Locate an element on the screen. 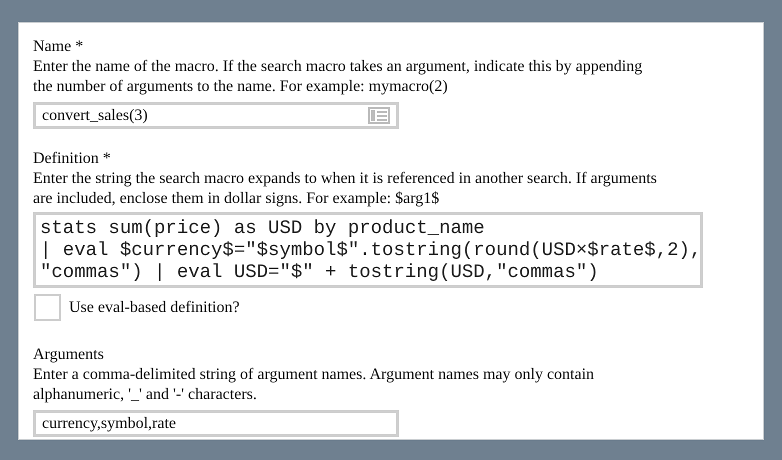 The height and width of the screenshot is (460, 782). arguments-field: currency,symbol,rate is located at coordinates (216, 423).